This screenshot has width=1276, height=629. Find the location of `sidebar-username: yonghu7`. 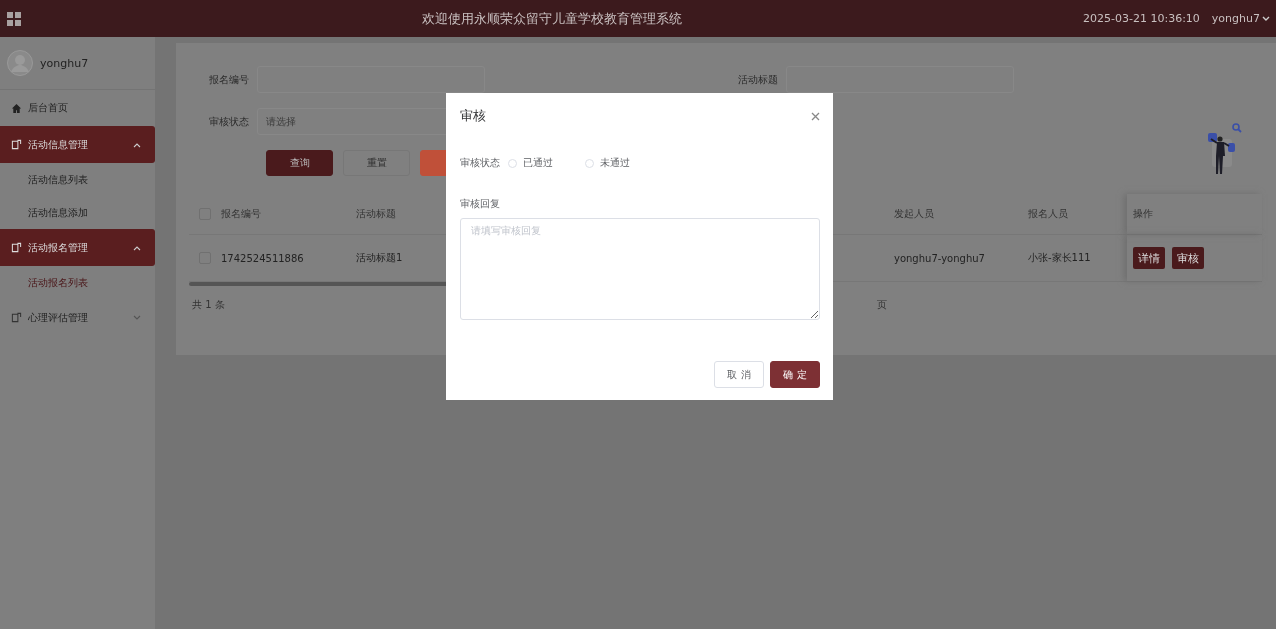

sidebar-username: yonghu7 is located at coordinates (64, 63).